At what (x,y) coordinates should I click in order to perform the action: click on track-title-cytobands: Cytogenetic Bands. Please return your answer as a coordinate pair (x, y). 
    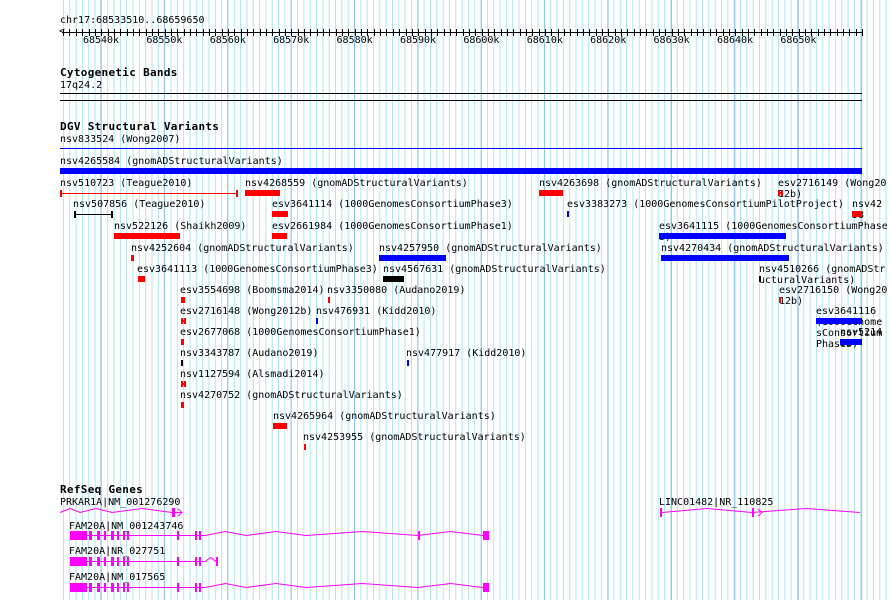
    Looking at the image, I should click on (119, 72).